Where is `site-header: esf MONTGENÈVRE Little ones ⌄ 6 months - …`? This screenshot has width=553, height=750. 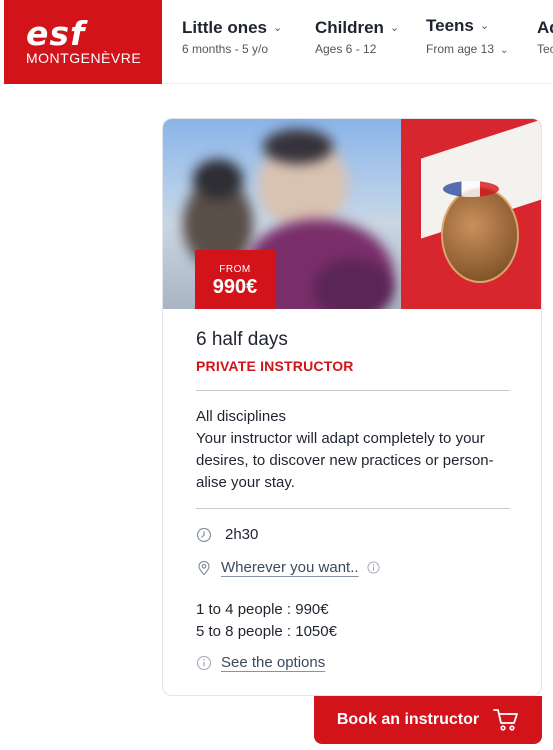 site-header: esf MONTGENÈVRE Little ones ⌄ 6 months - … is located at coordinates (276, 42).